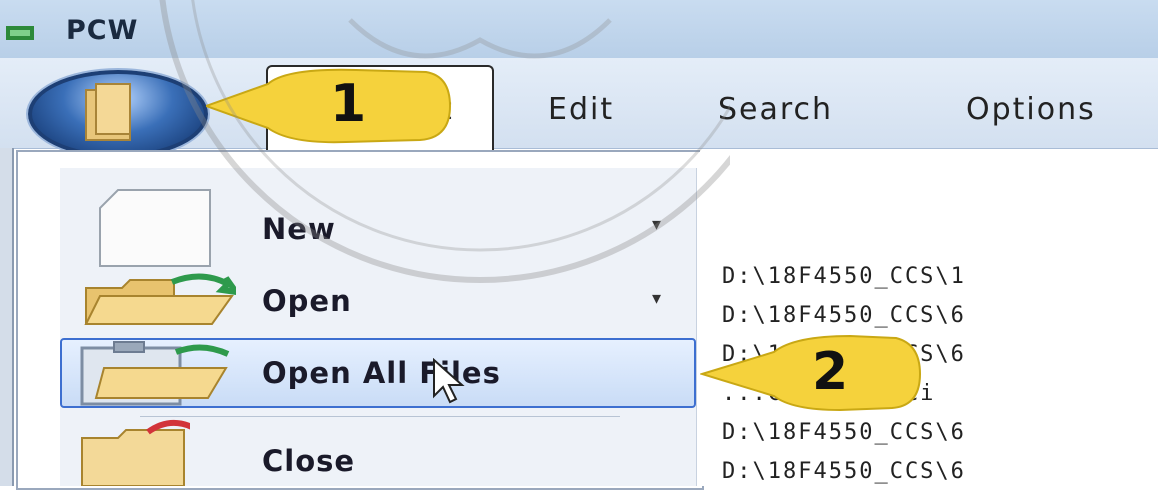  Describe the element at coordinates (299, 229) in the screenshot. I see `menu-item-new: New` at that location.